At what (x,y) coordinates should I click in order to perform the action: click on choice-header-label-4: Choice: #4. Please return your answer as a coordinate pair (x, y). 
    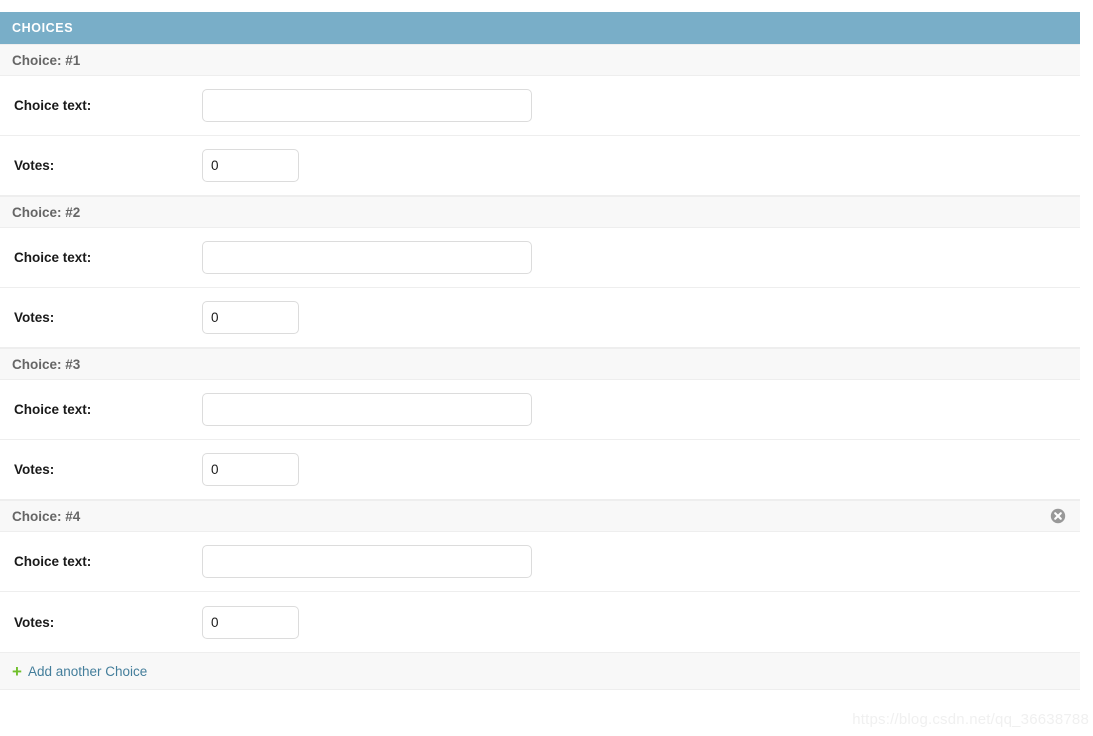
    Looking at the image, I should click on (46, 516).